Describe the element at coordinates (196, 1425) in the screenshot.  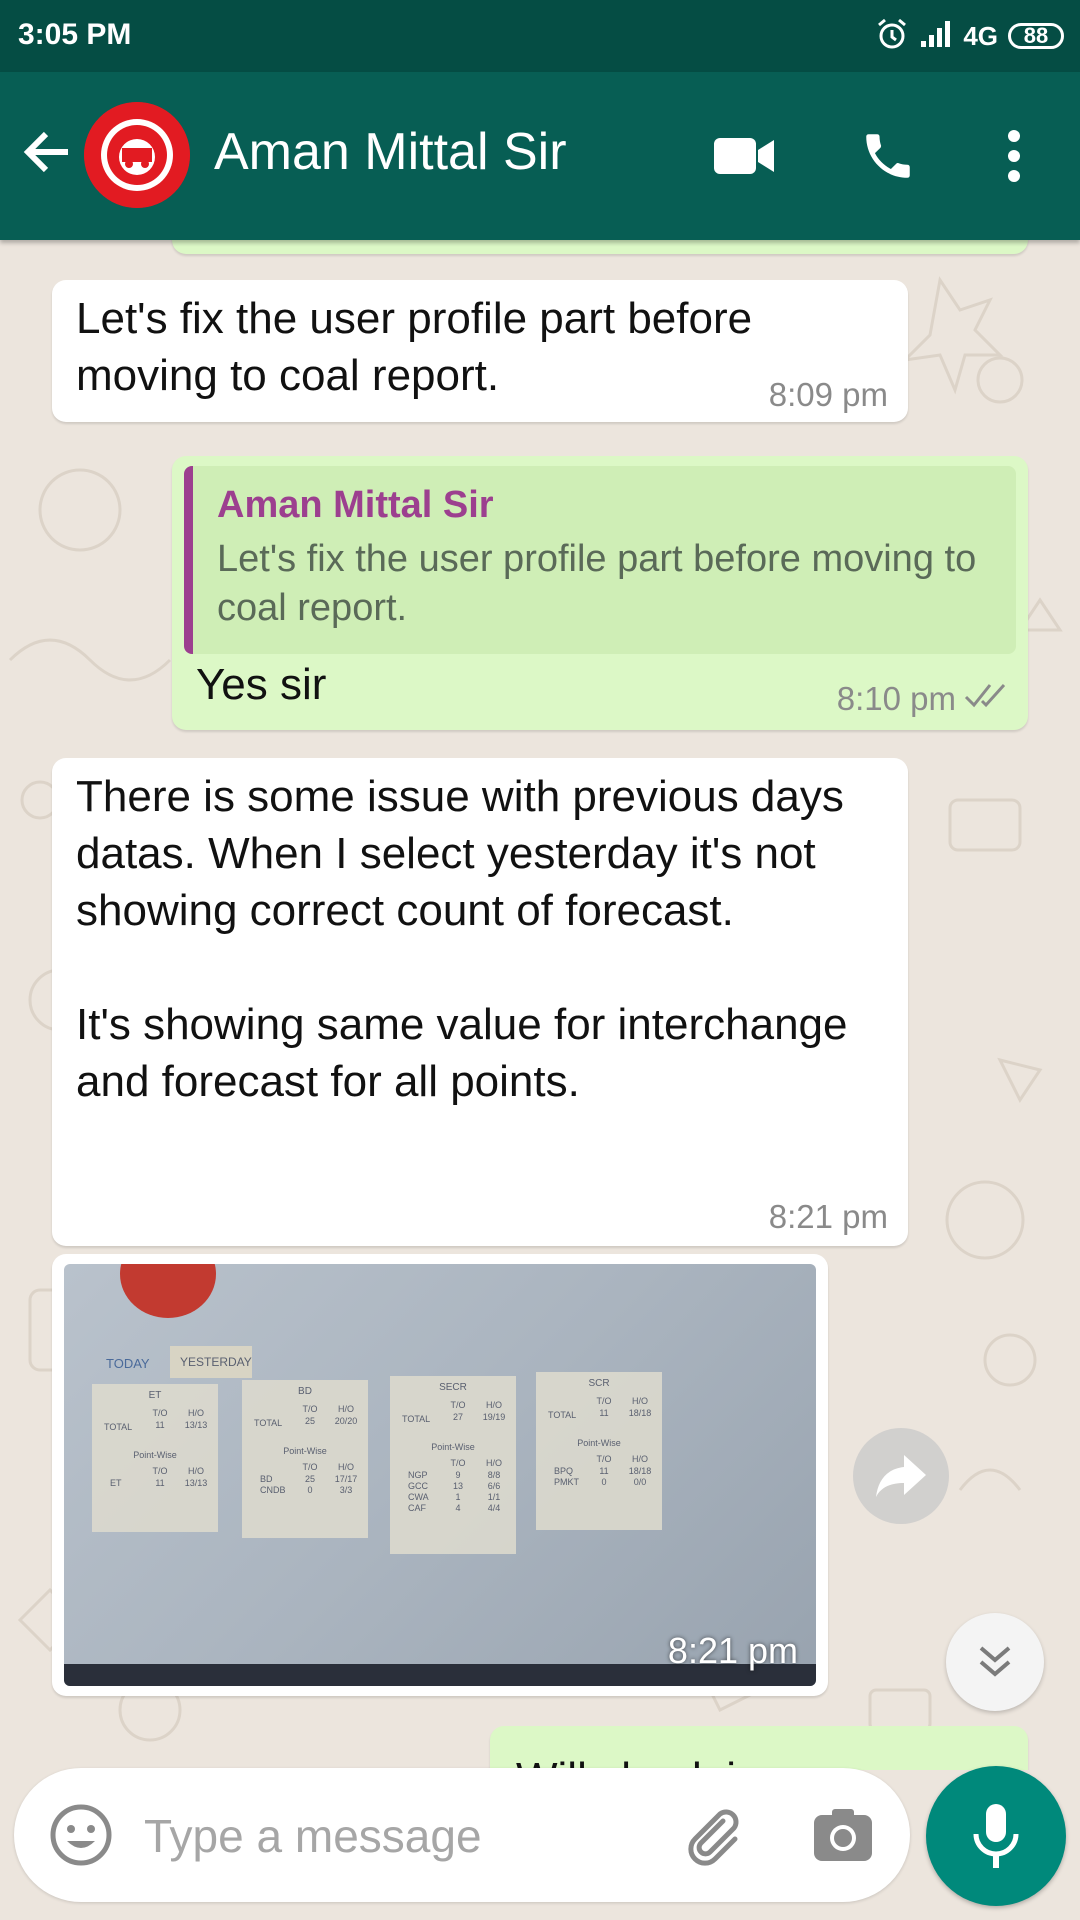
I see `photo-total-value: 13/13` at that location.